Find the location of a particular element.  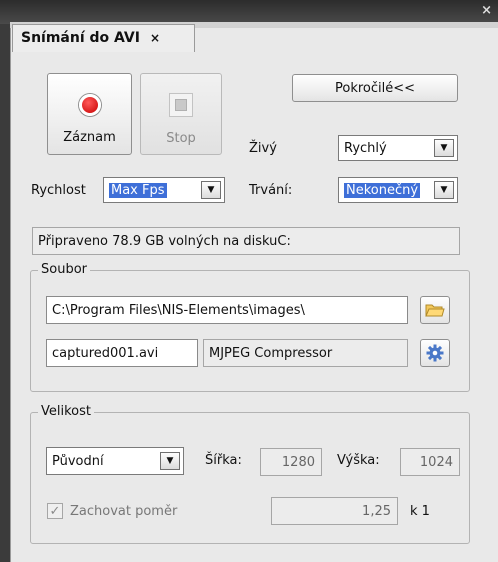

duration-select: Nekonečný ▼ is located at coordinates (398, 190).